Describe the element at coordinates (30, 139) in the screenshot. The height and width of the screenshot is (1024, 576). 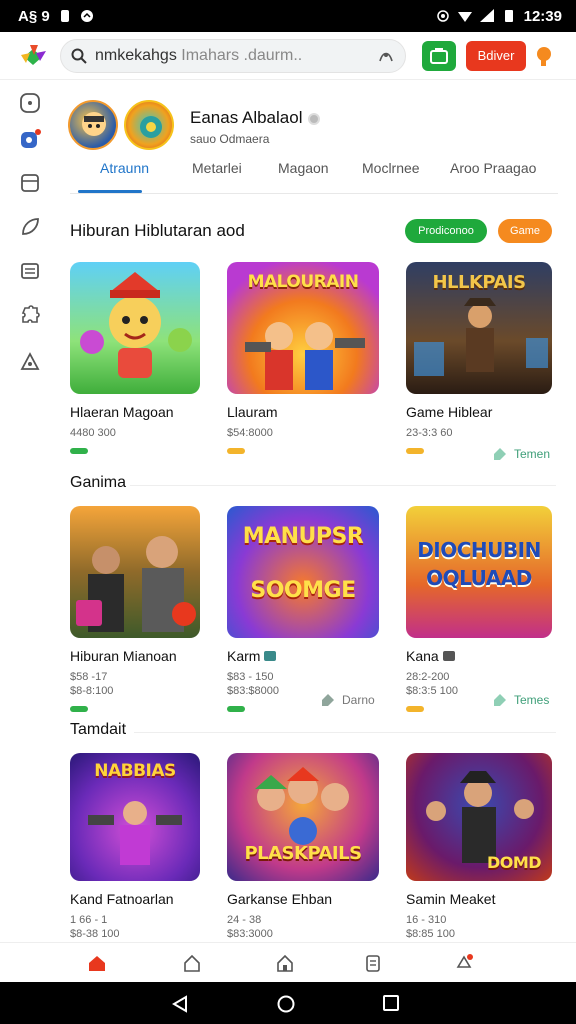
I see `discover-icon` at that location.